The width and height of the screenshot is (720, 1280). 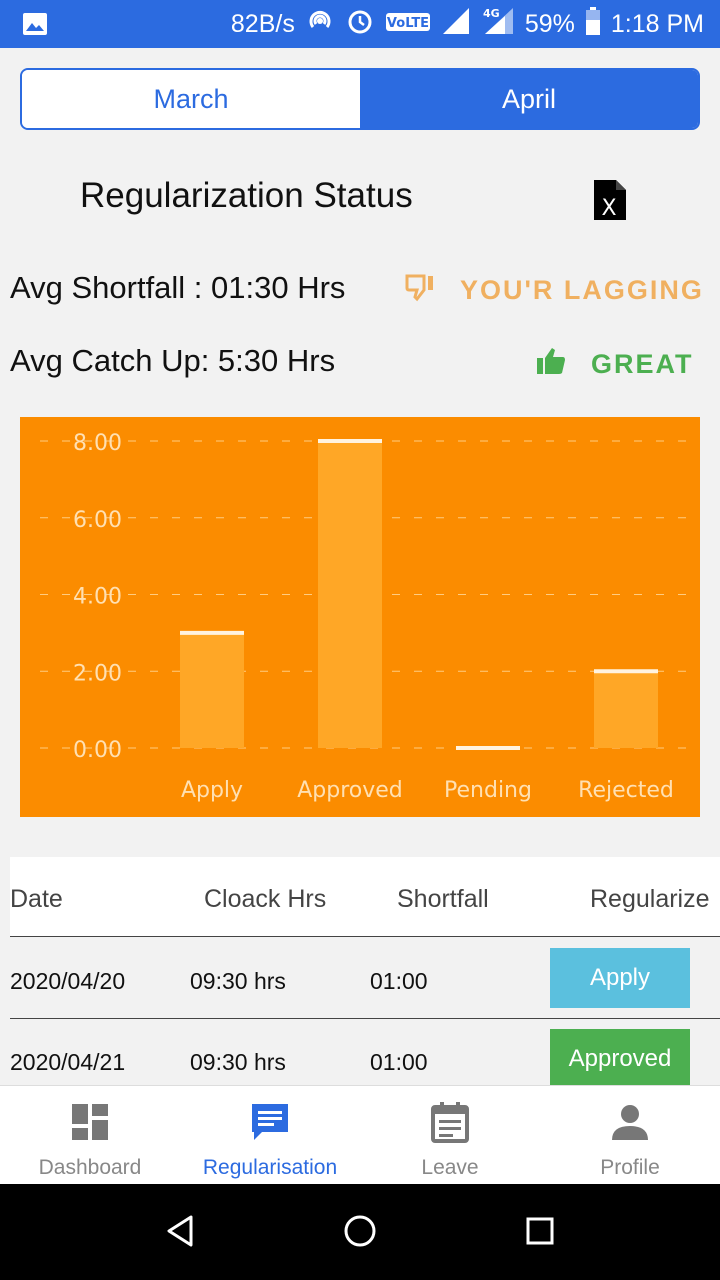 I want to click on battery-icon, so click(x=593, y=24).